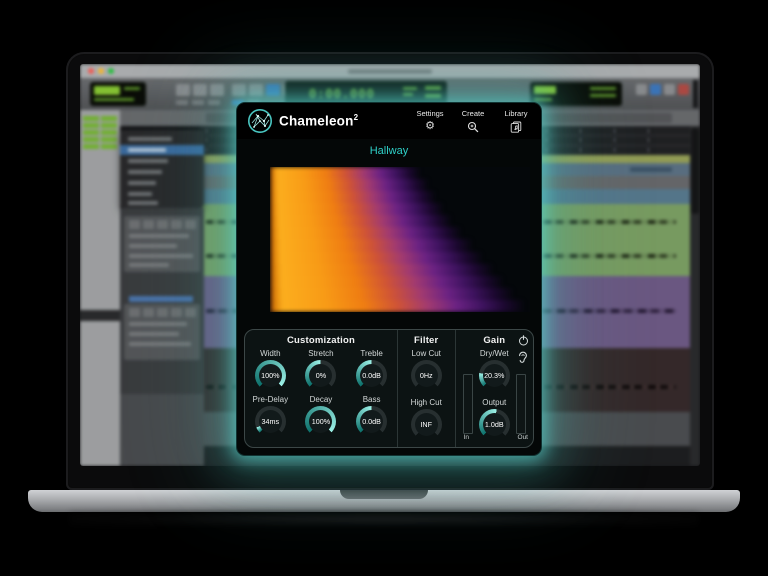 This screenshot has height=576, width=768. I want to click on knob-label: Dry/Wet, so click(494, 353).